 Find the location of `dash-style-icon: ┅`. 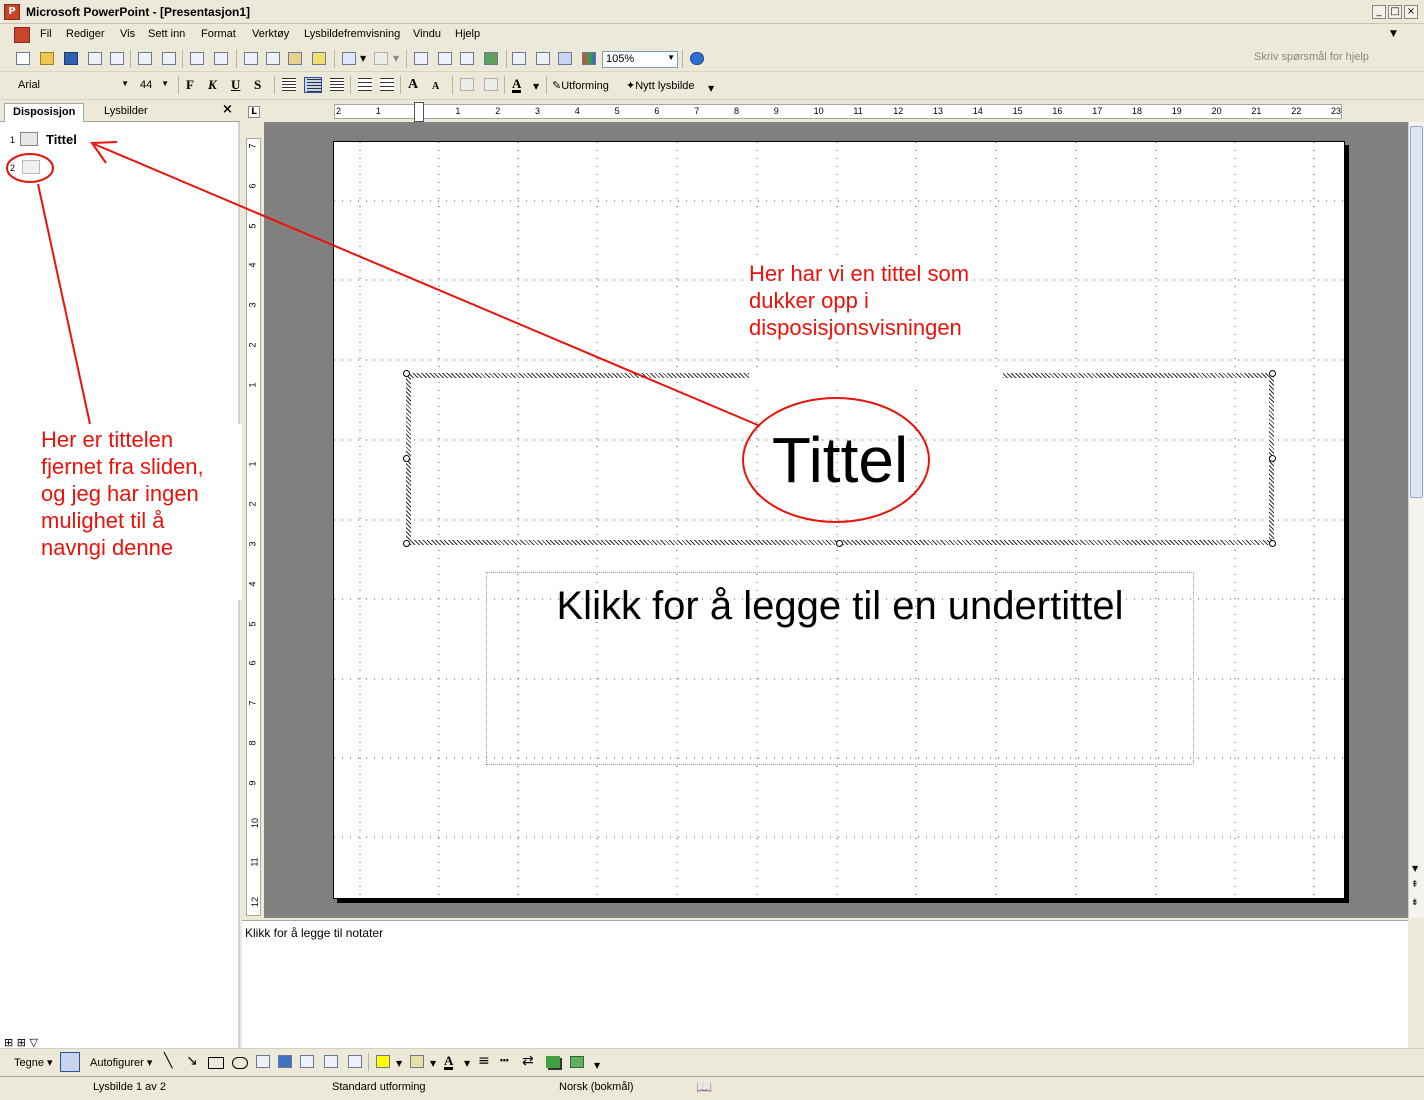

dash-style-icon: ┅ is located at coordinates (504, 1061).